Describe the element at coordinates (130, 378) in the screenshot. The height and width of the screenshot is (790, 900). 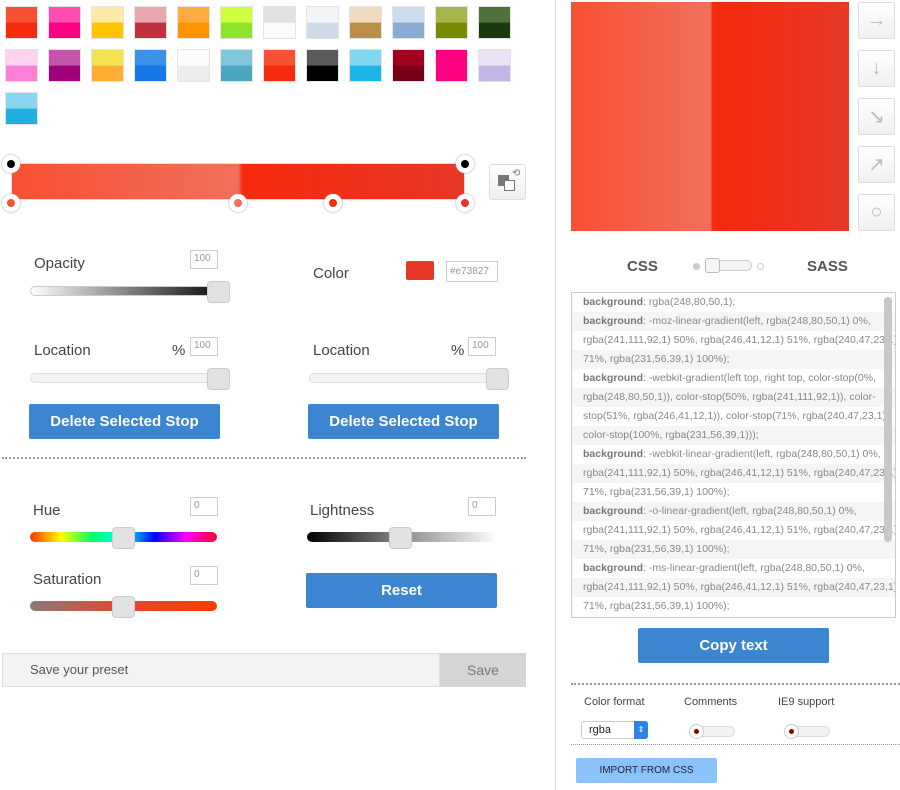
I see `opacity-location-slider` at that location.